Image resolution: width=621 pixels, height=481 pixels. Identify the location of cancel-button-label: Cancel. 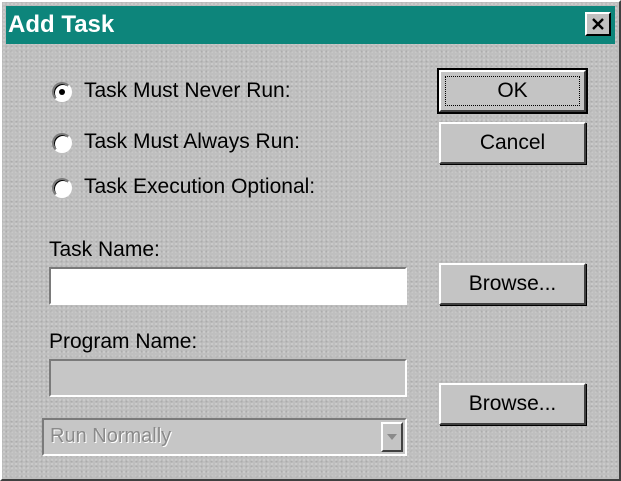
(512, 142).